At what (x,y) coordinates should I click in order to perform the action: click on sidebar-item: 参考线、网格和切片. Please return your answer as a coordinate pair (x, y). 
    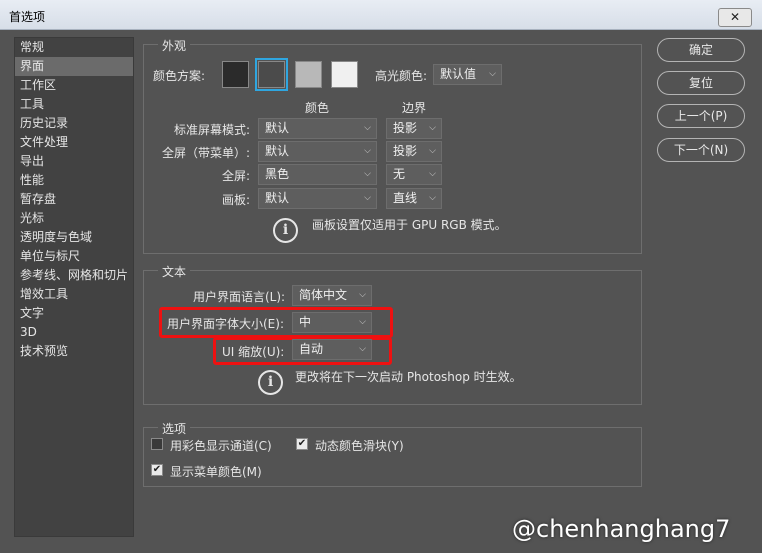
    Looking at the image, I should click on (74, 275).